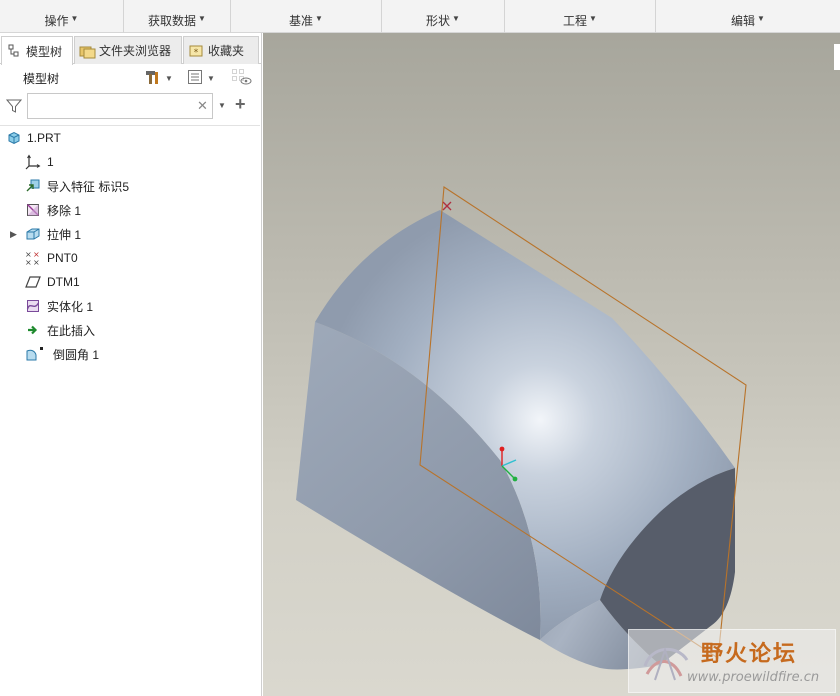 The height and width of the screenshot is (696, 840). What do you see at coordinates (50, 162) in the screenshot?
I see `tree-item-label: 1` at bounding box center [50, 162].